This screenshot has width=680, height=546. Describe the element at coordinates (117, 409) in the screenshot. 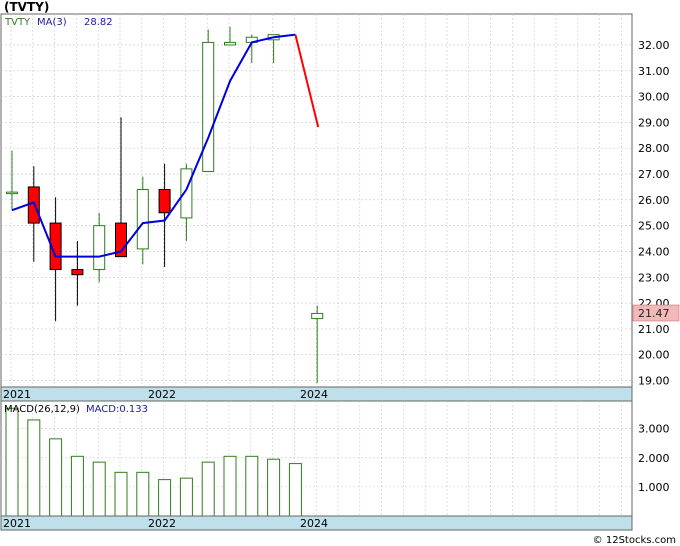

I see `macd-legend-value: MACD:0.133` at that location.